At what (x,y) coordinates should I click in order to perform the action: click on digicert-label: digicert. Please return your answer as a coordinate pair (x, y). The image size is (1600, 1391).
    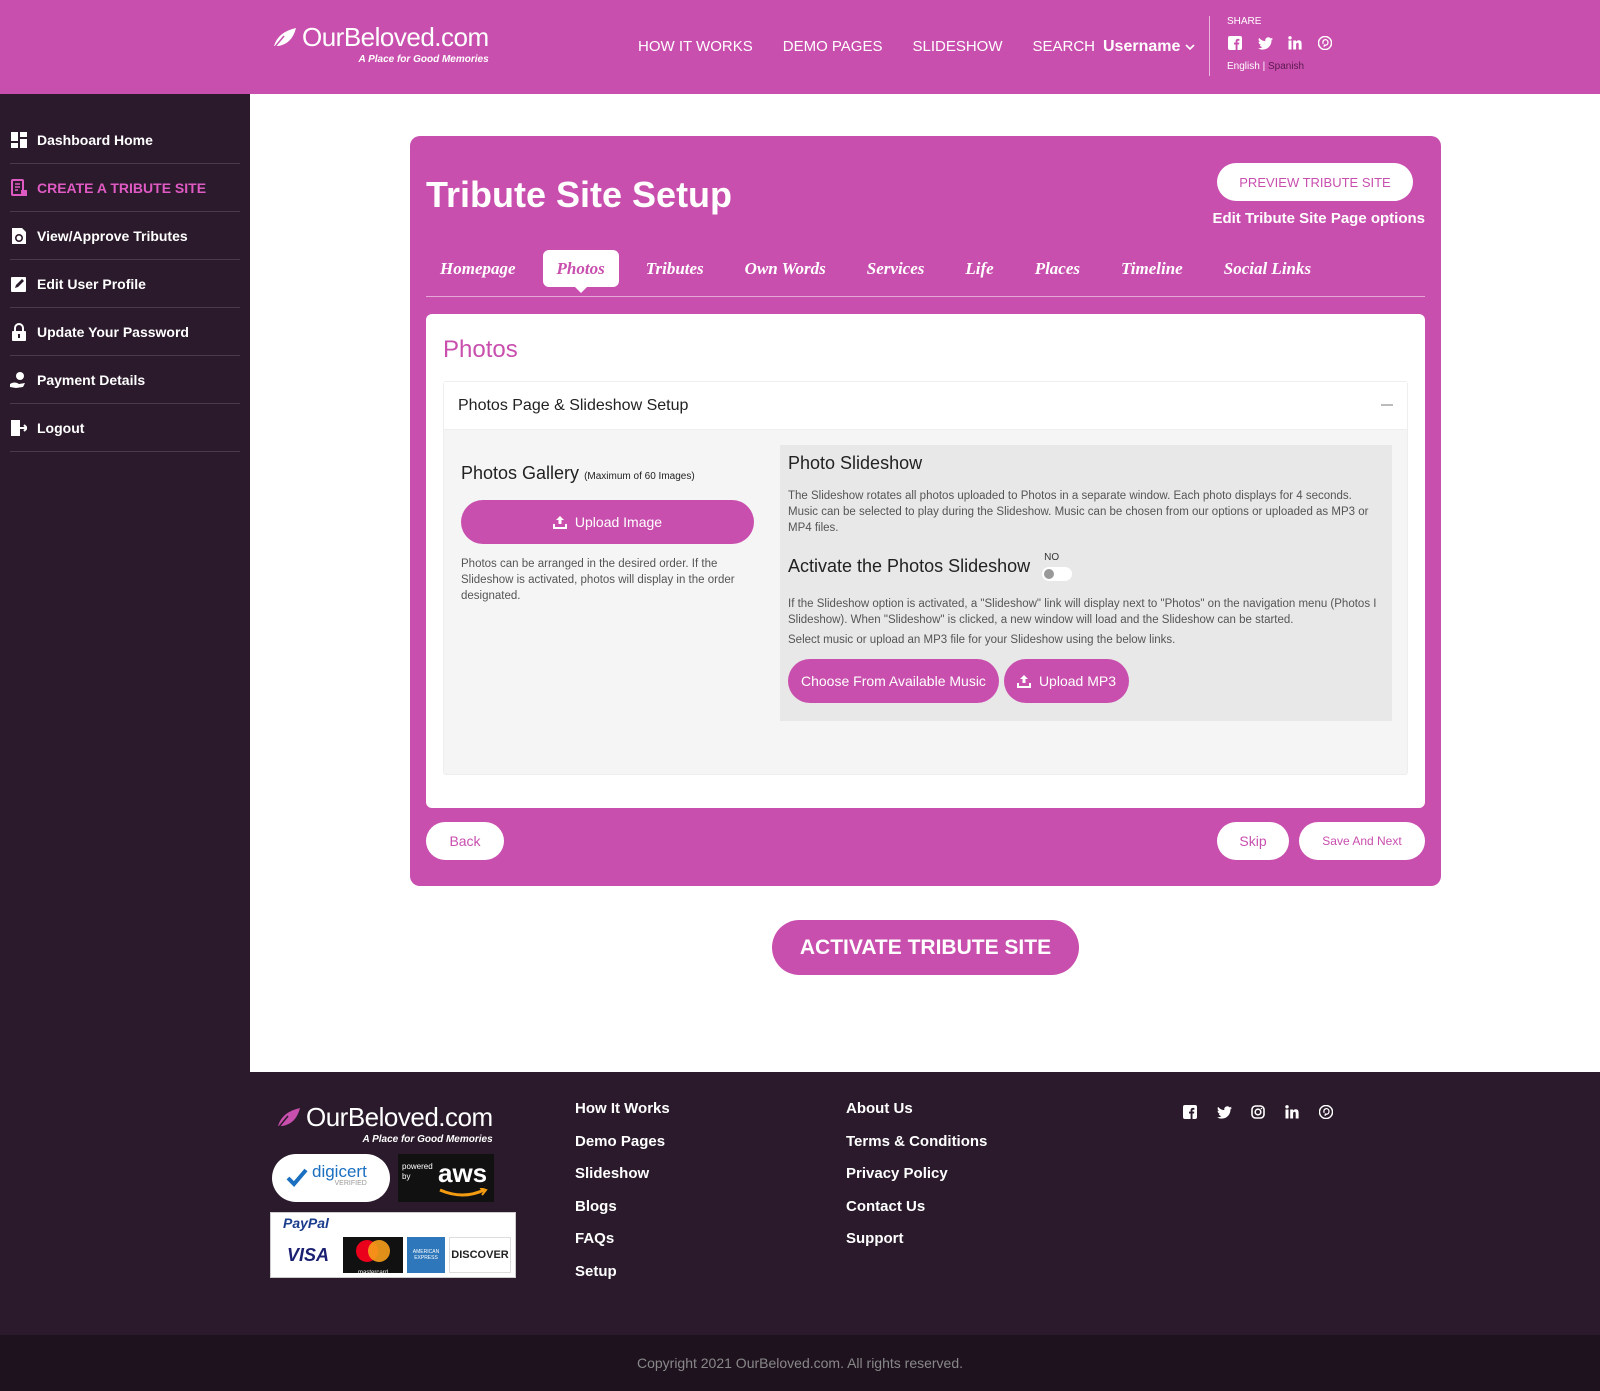
    Looking at the image, I should click on (339, 1171).